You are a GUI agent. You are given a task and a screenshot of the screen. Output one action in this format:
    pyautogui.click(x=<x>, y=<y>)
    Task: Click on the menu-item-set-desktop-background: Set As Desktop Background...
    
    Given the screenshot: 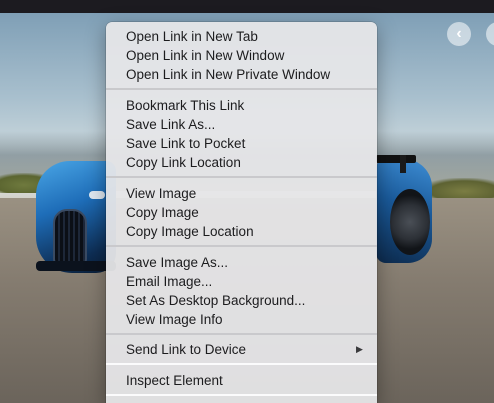 What is the action you would take?
    pyautogui.click(x=241, y=300)
    